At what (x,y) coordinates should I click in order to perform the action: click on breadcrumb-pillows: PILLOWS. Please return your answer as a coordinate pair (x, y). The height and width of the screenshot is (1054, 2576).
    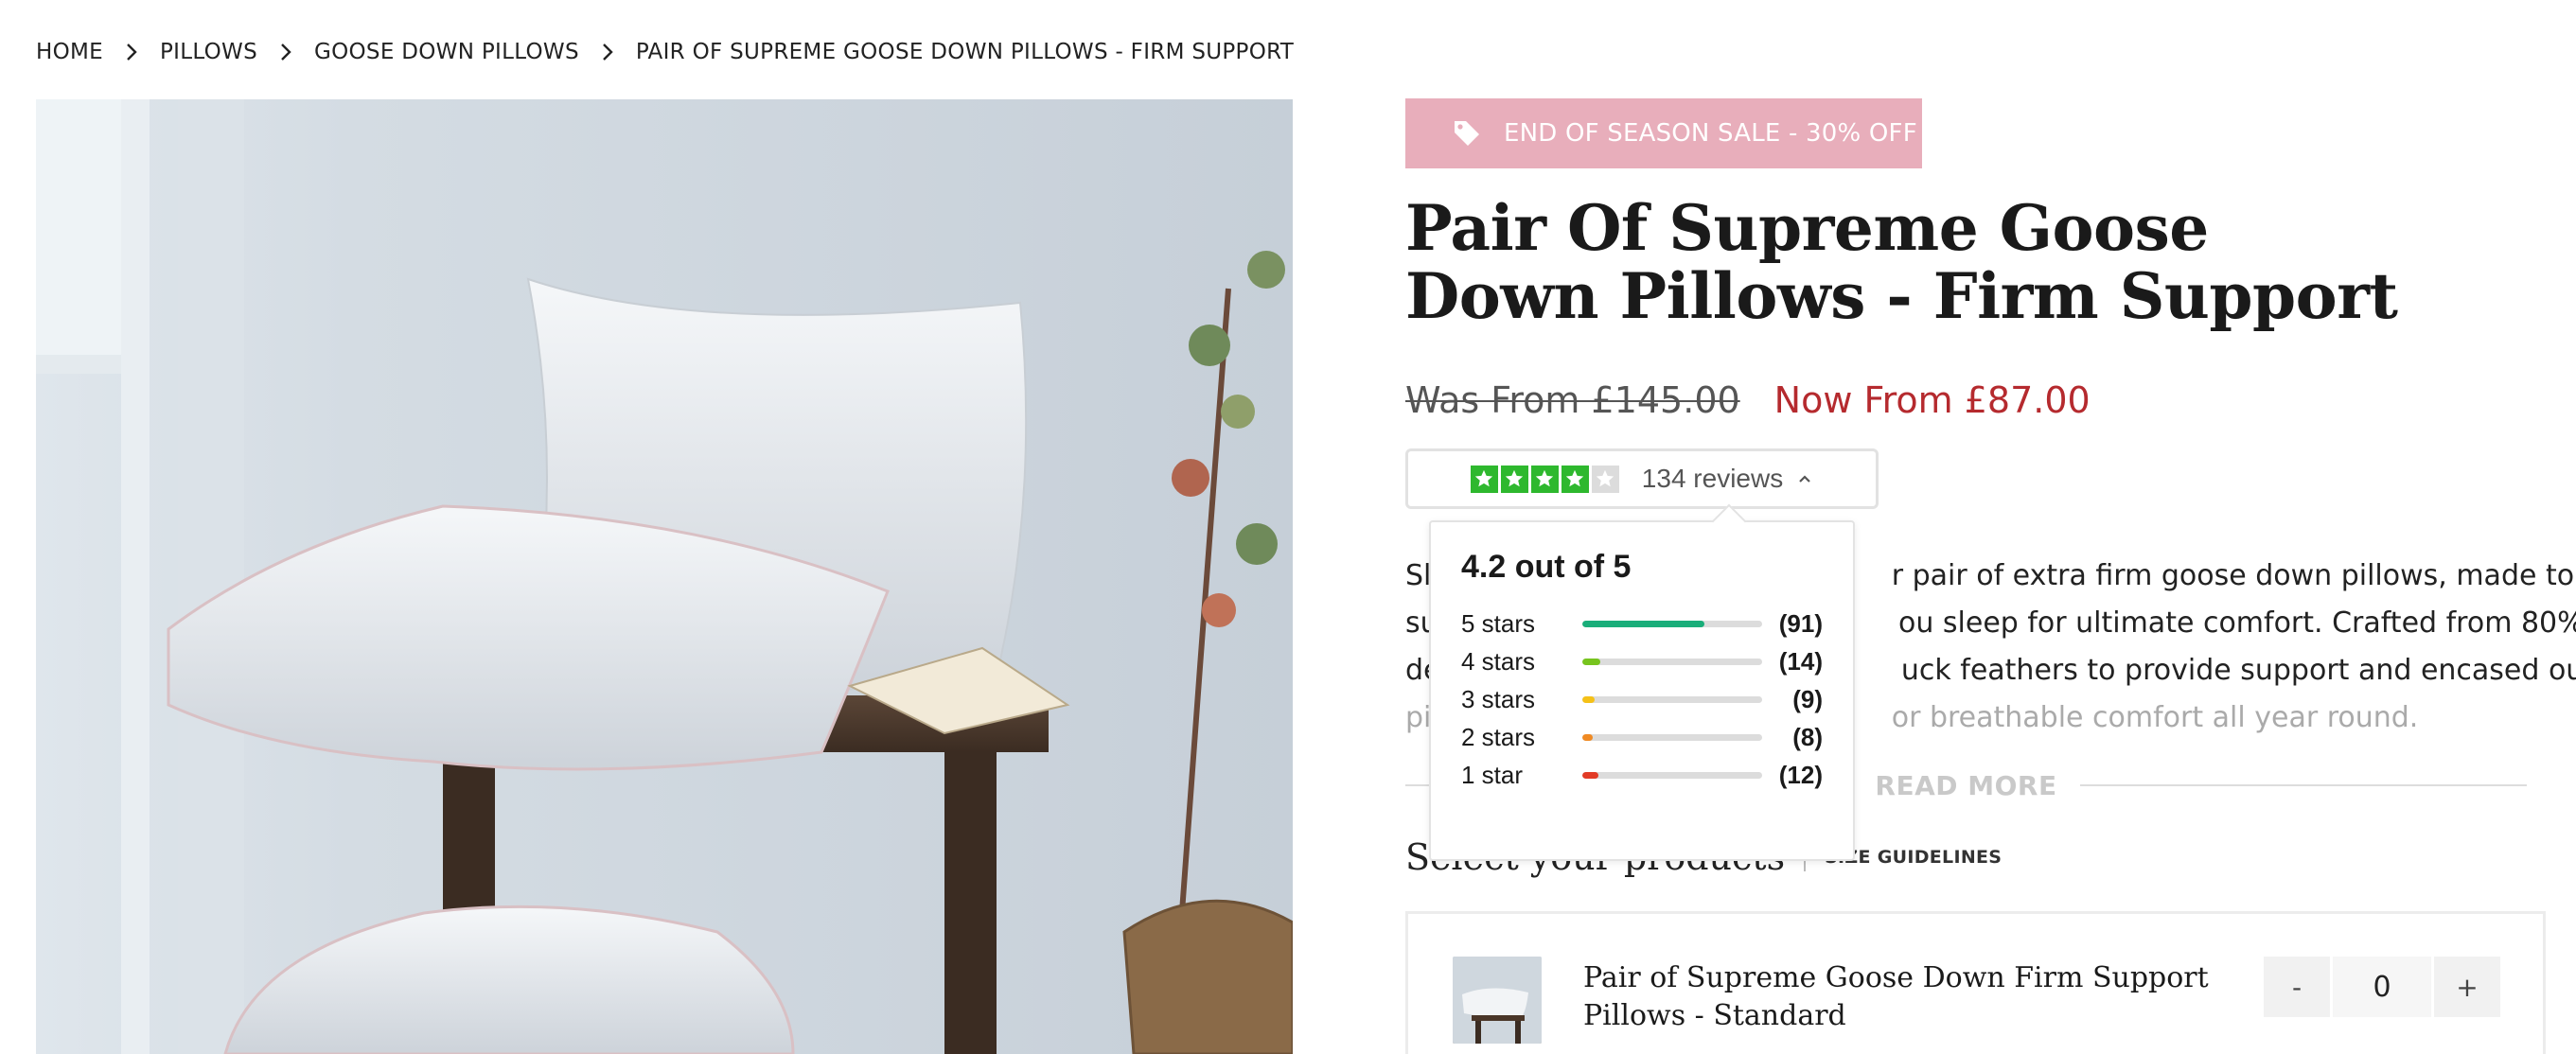
    Looking at the image, I should click on (208, 52).